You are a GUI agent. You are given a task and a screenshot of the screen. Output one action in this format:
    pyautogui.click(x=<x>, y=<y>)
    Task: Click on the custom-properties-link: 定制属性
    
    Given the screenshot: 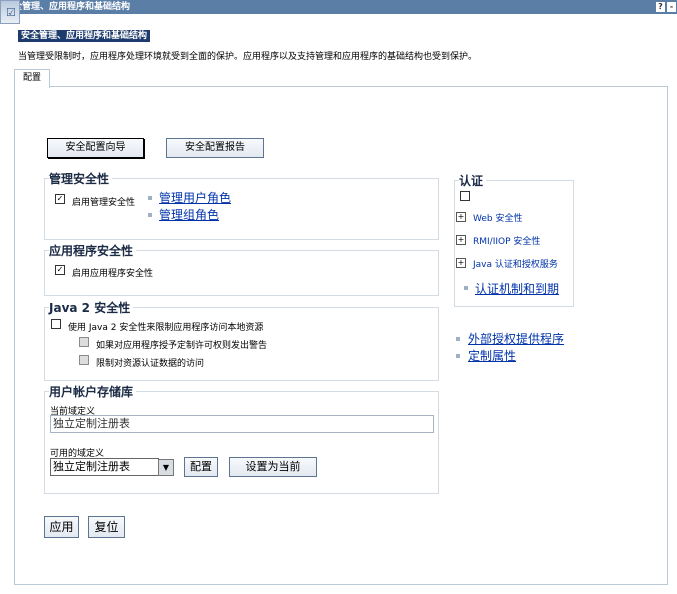 What is the action you would take?
    pyautogui.click(x=492, y=355)
    